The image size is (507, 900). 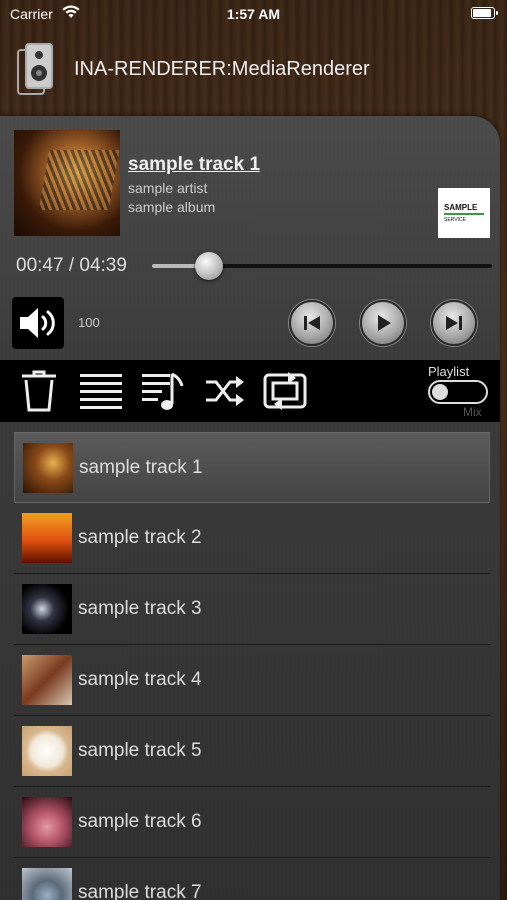 I want to click on now-playing-album: sample album, so click(x=172, y=207).